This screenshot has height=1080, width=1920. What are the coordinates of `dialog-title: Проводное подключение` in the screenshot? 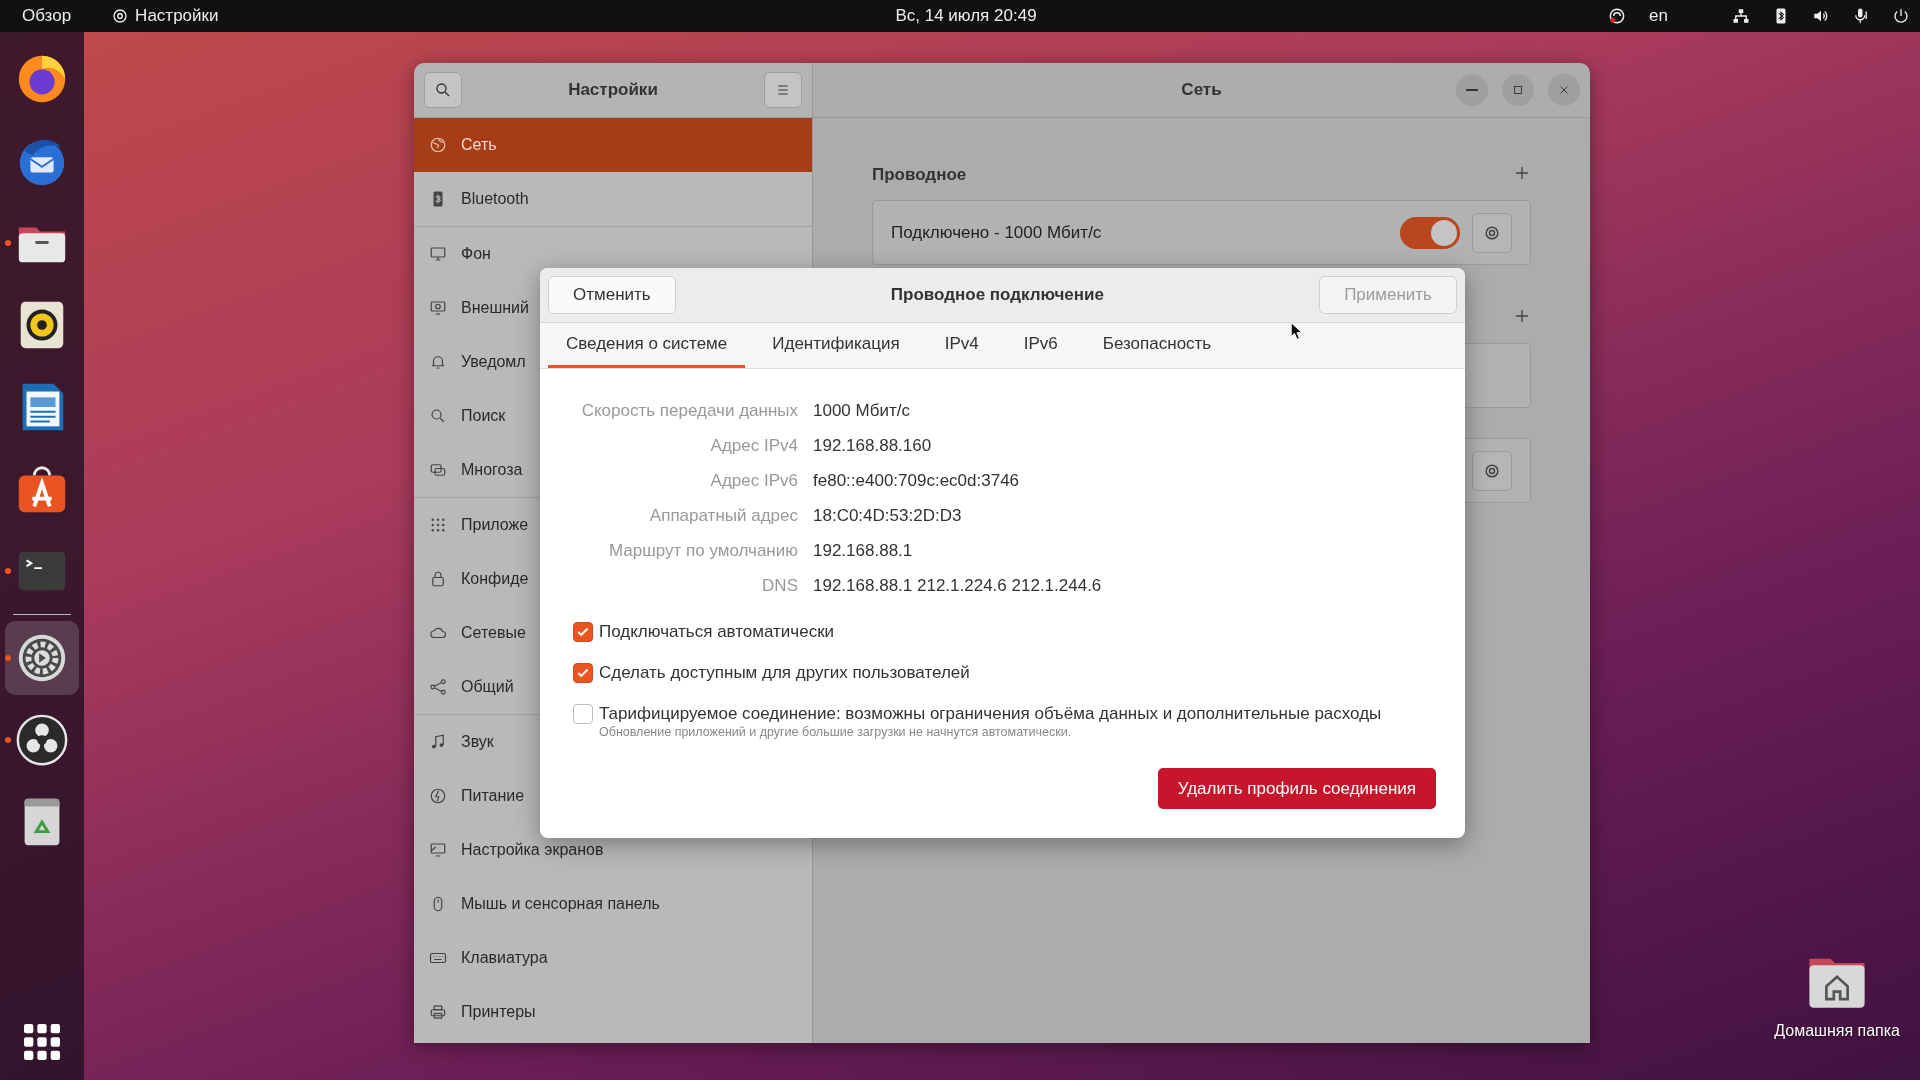 It's located at (997, 295).